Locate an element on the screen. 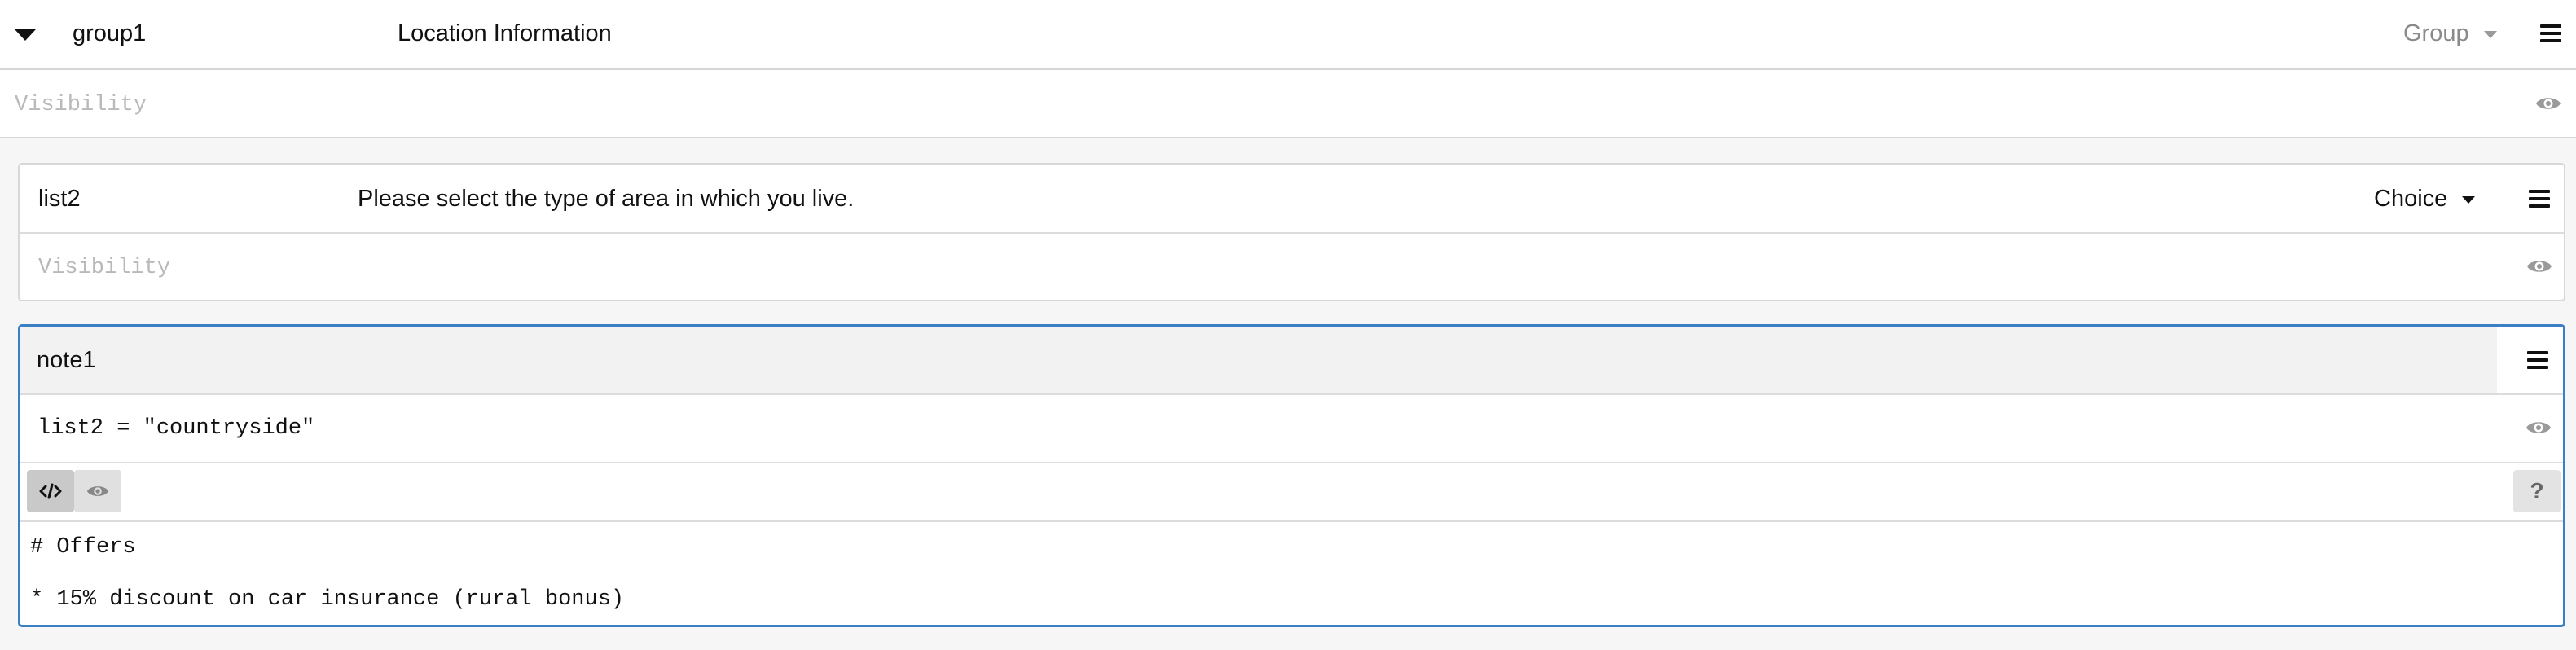  list-type-select: Choice is located at coordinates (2410, 199).